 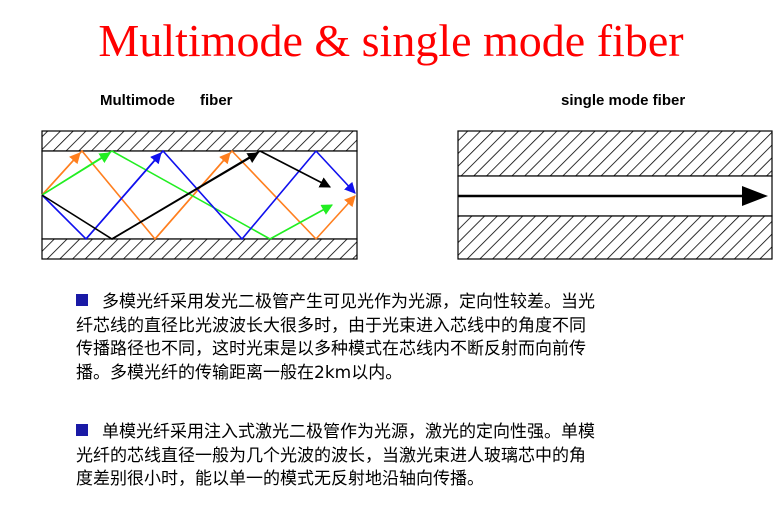 I want to click on single-mode-cladding-bottom, so click(x=615, y=237).